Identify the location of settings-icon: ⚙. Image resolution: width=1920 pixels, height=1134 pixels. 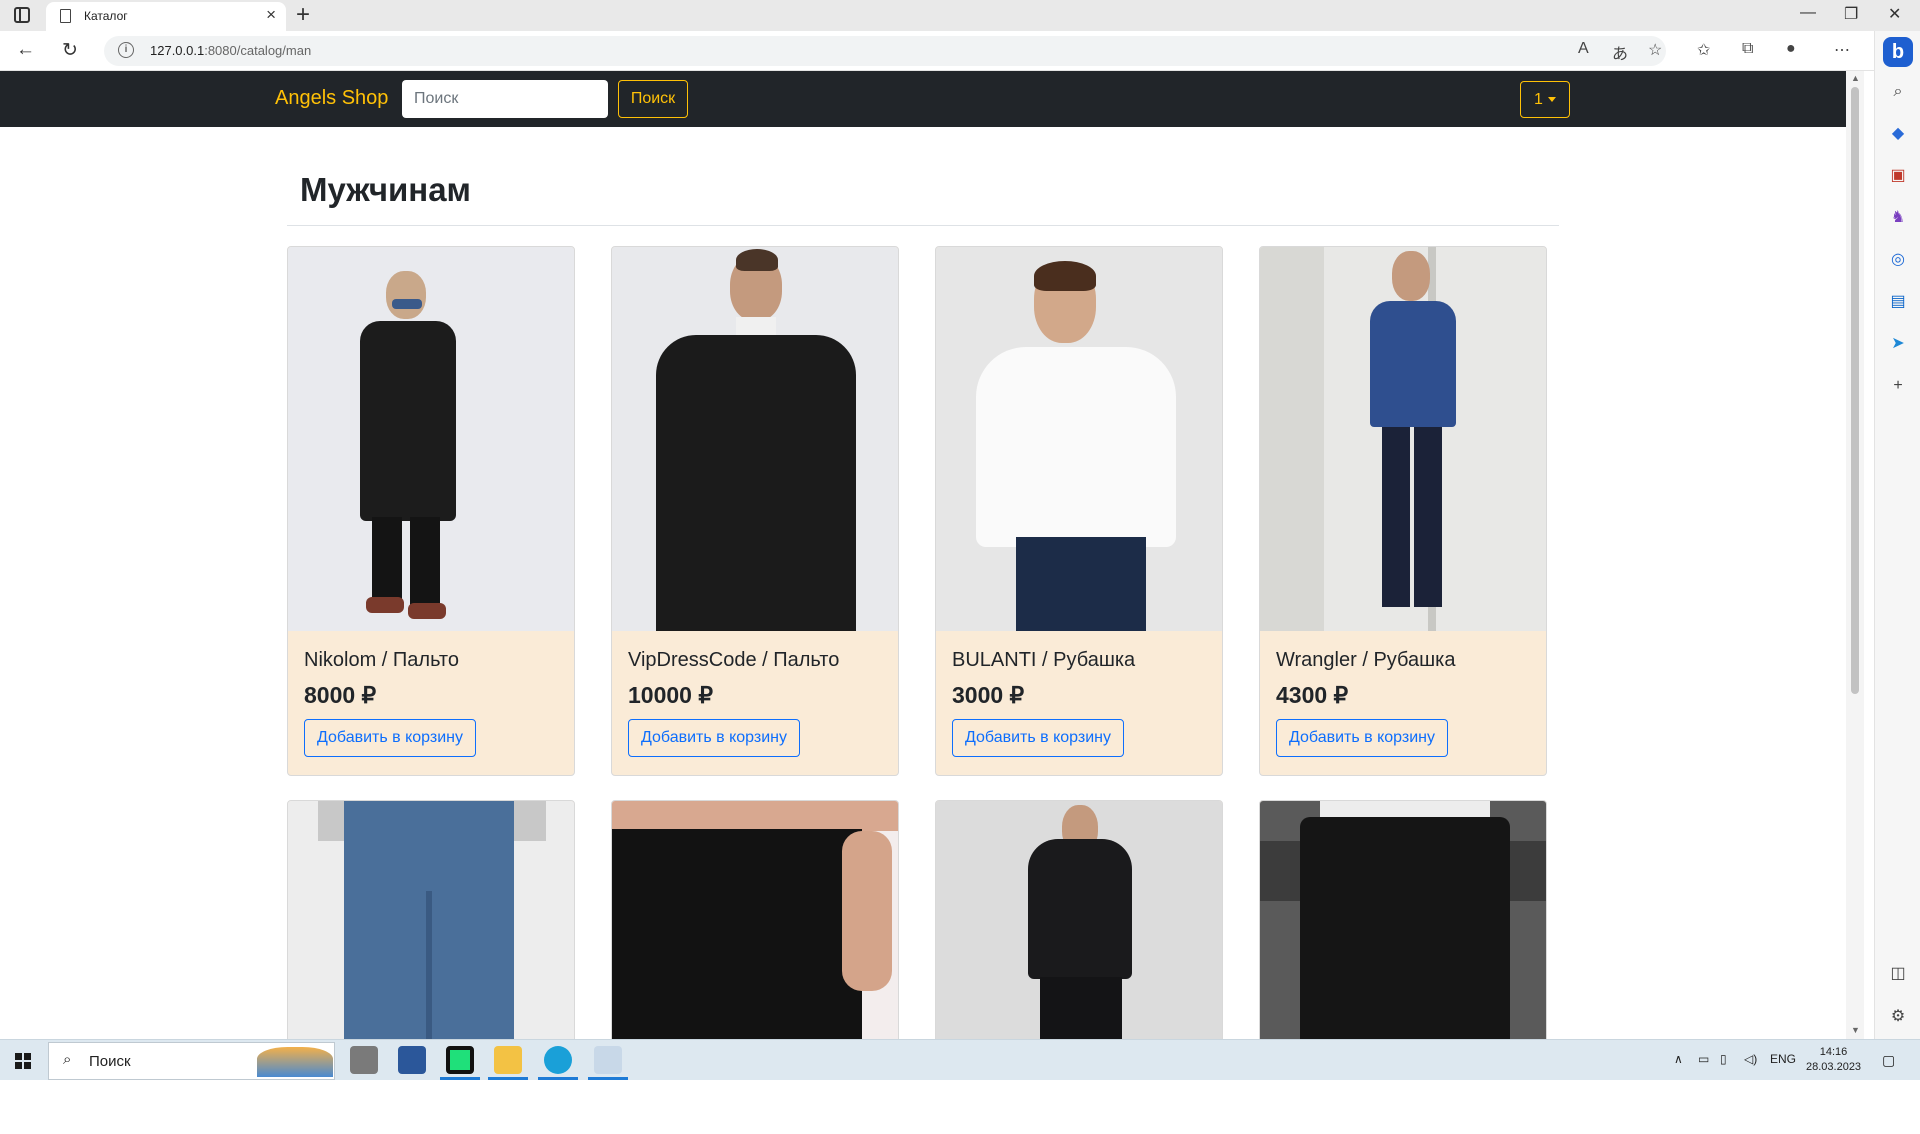
(1898, 1017).